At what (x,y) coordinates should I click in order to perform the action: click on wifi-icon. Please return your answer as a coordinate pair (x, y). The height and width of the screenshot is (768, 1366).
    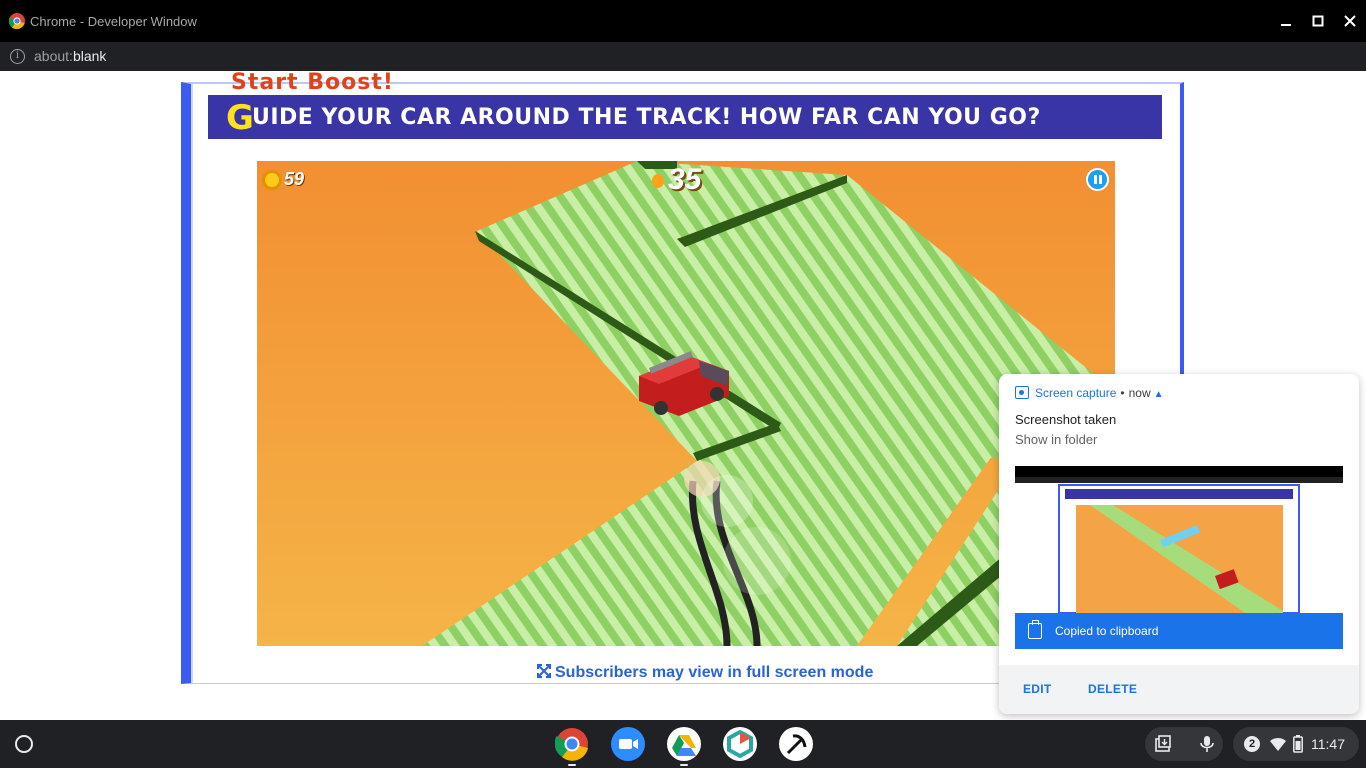
    Looking at the image, I should click on (1278, 744).